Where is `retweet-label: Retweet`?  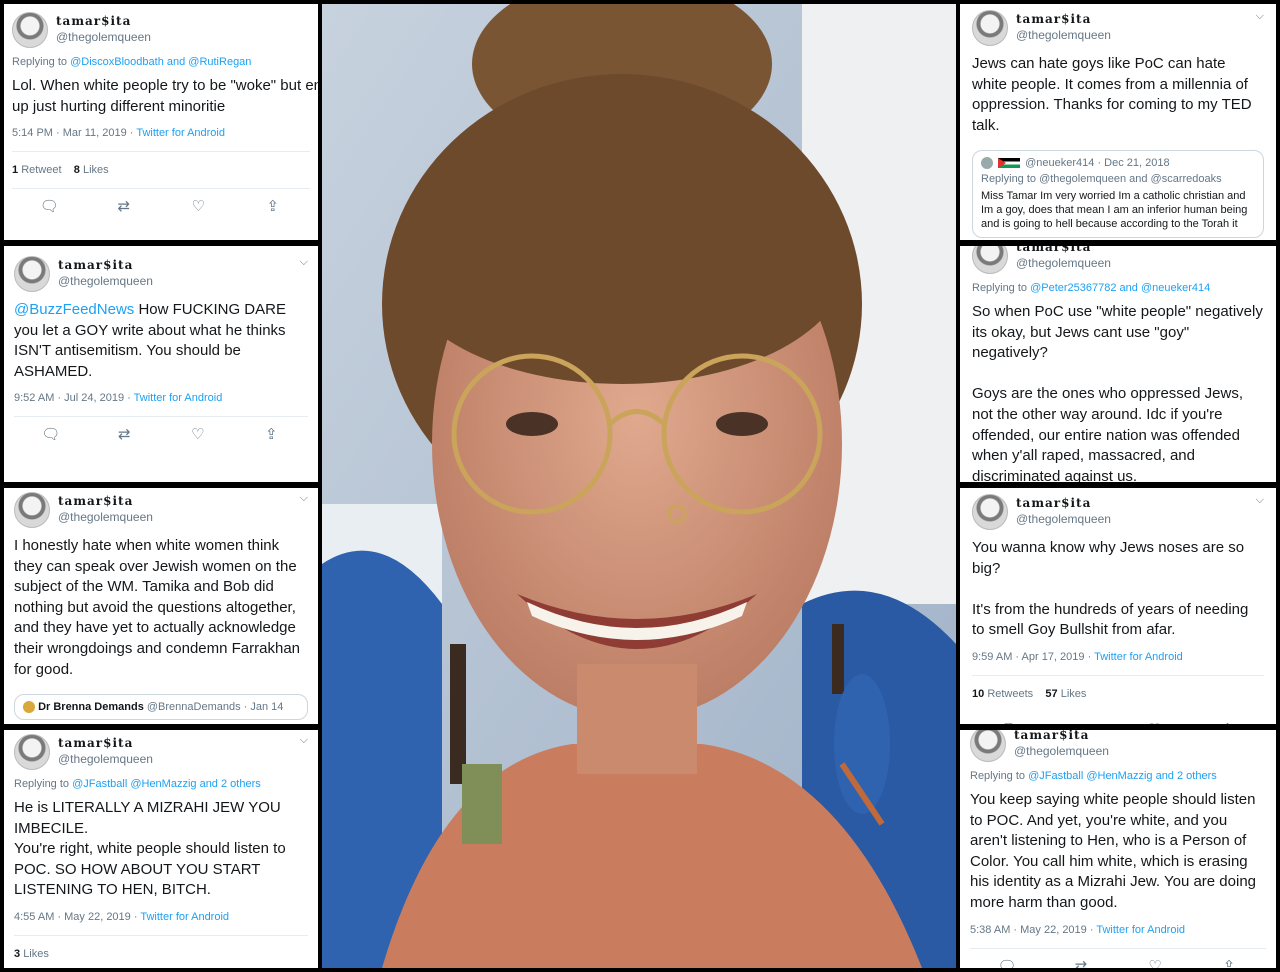 retweet-label: Retweet is located at coordinates (41, 170).